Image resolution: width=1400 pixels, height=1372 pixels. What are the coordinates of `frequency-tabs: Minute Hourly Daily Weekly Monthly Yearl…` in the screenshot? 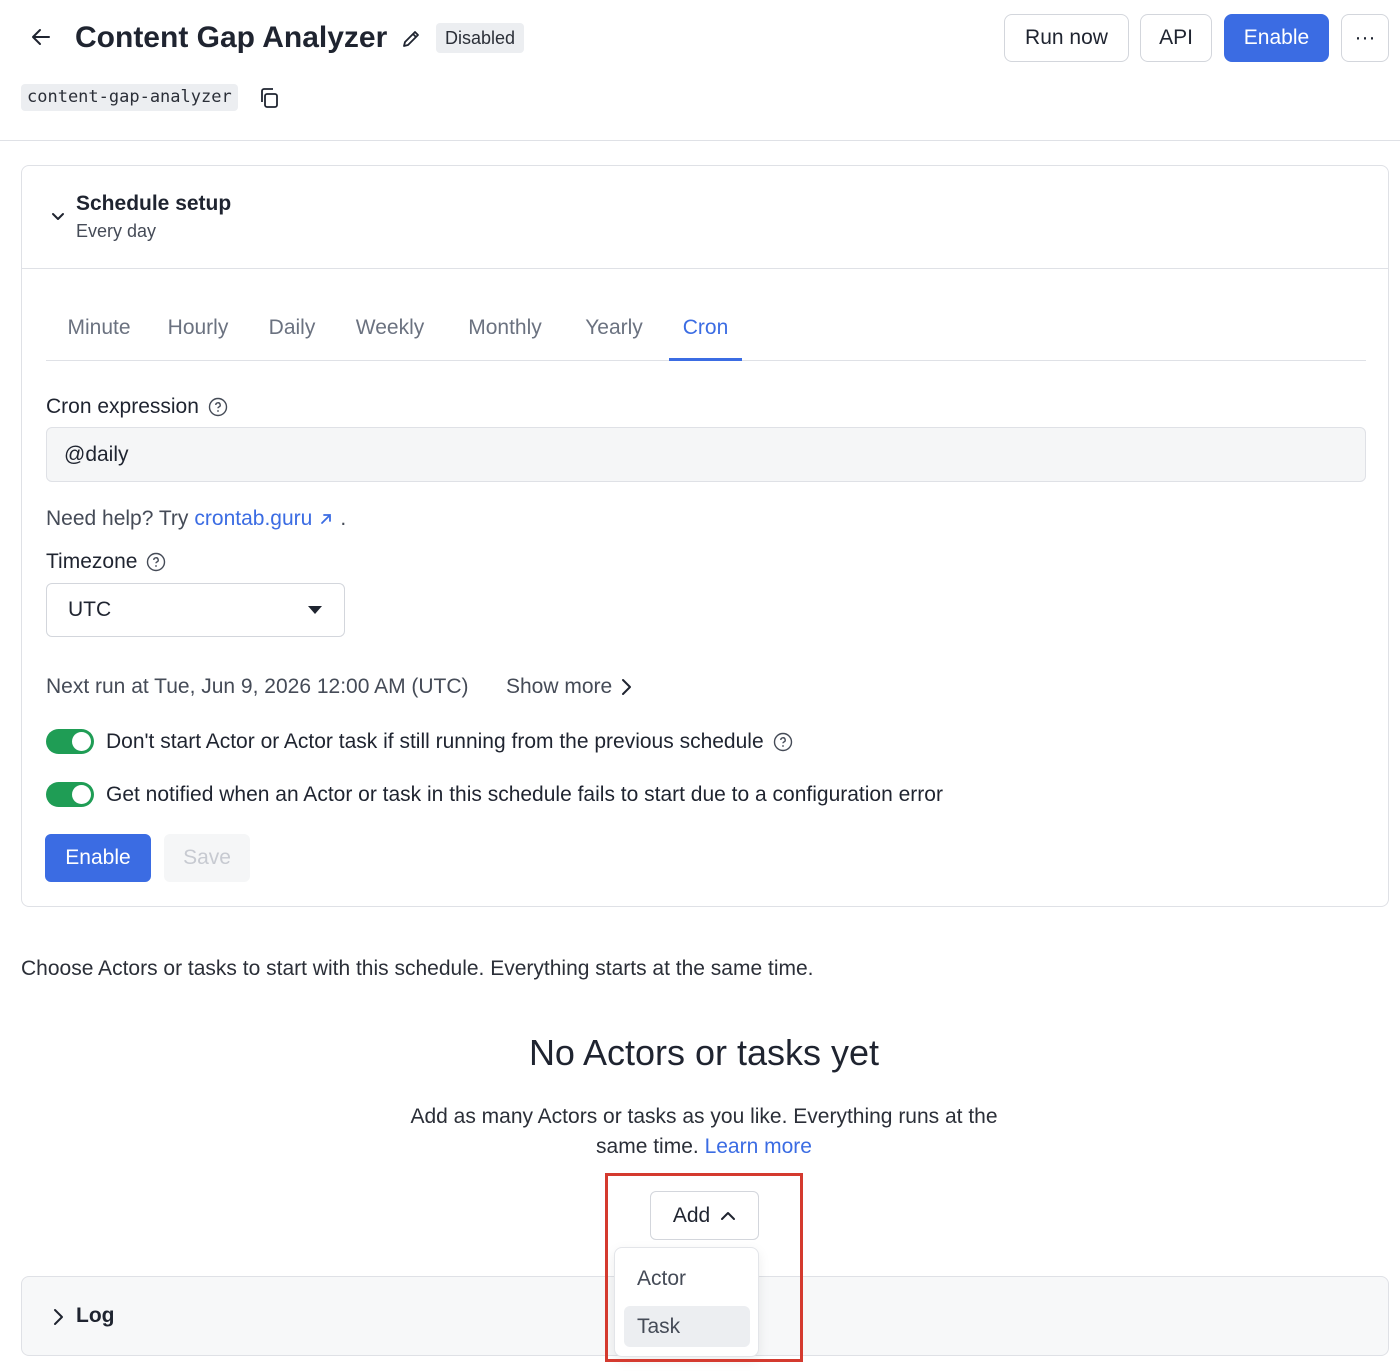 It's located at (706, 323).